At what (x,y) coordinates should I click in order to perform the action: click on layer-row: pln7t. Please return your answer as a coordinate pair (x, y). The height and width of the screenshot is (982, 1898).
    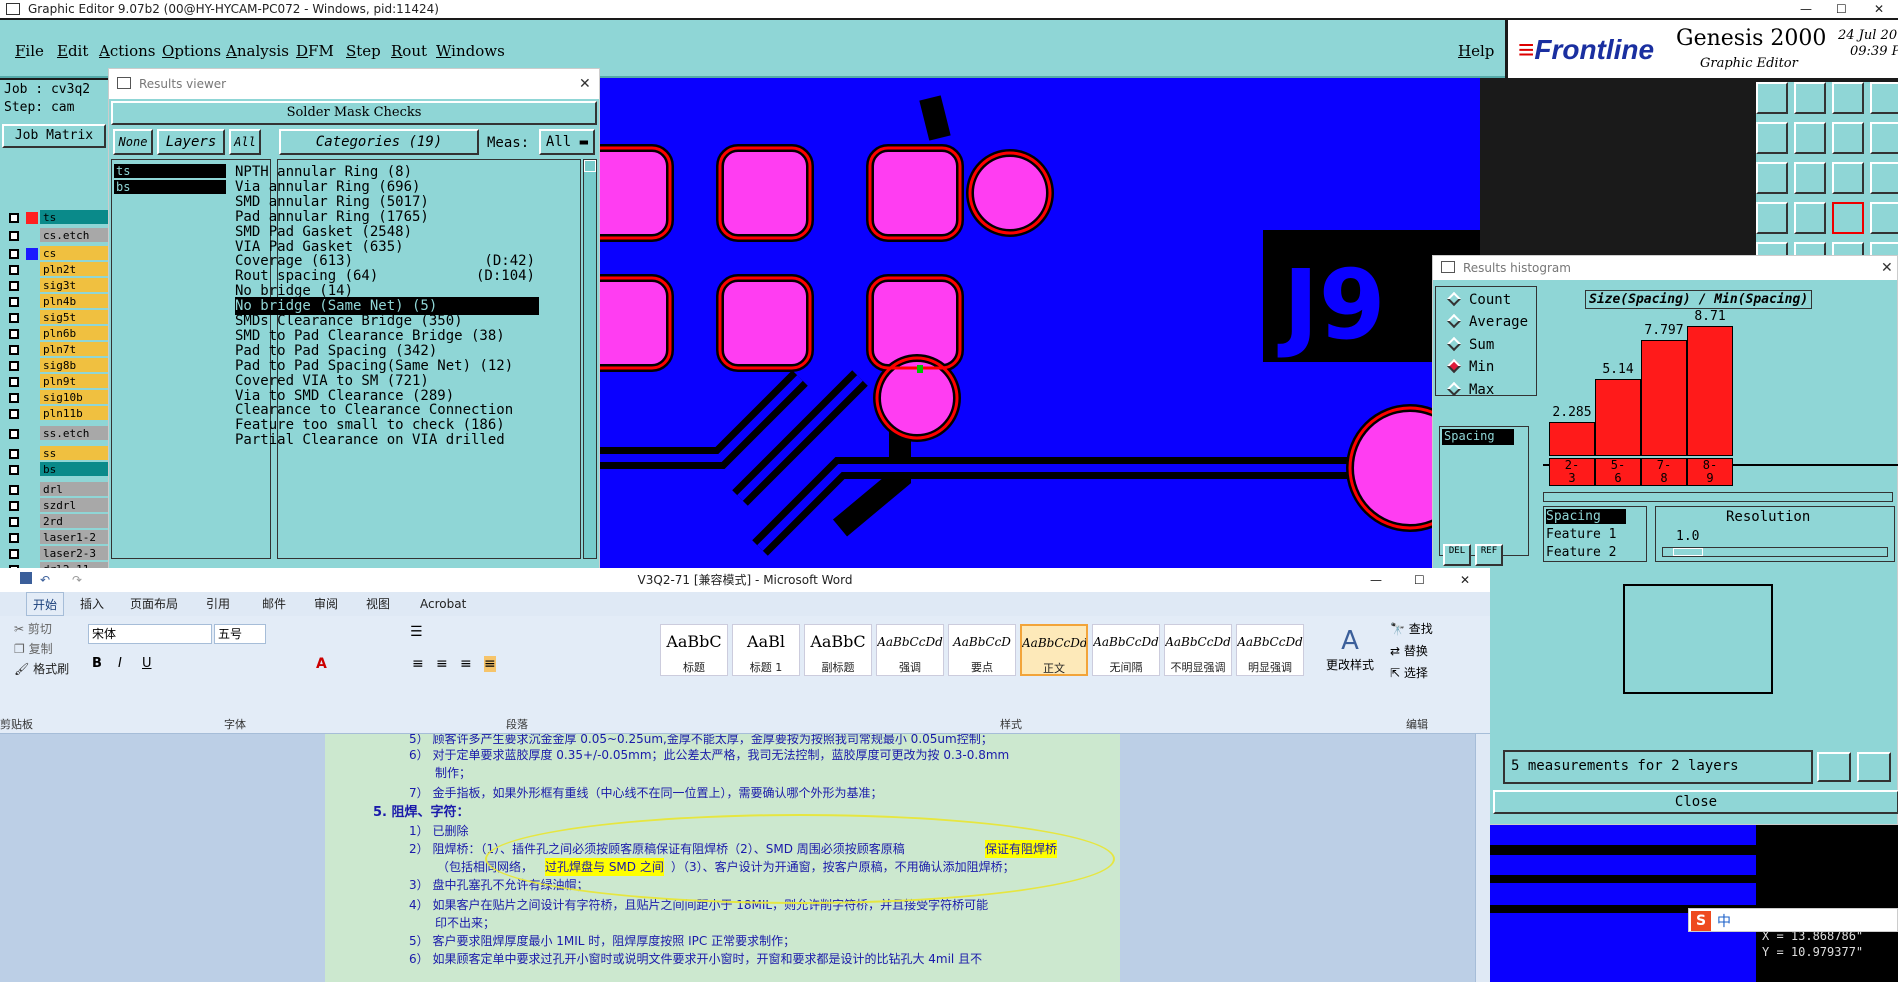
    Looking at the image, I should click on (58, 349).